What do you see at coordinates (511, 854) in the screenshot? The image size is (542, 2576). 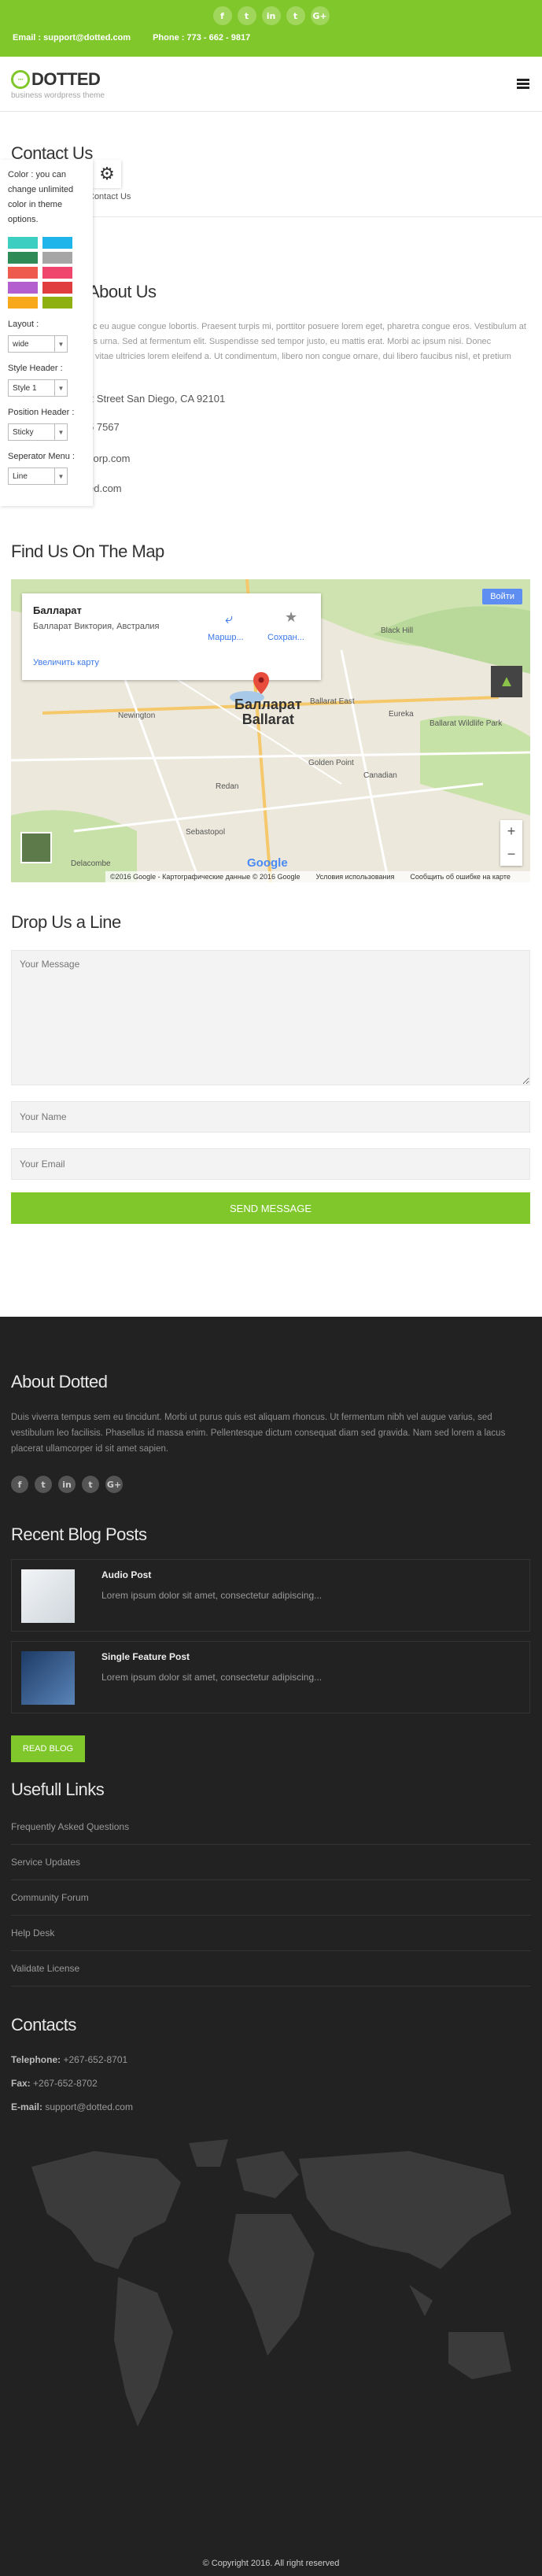 I see `zoom-out-button: −` at bounding box center [511, 854].